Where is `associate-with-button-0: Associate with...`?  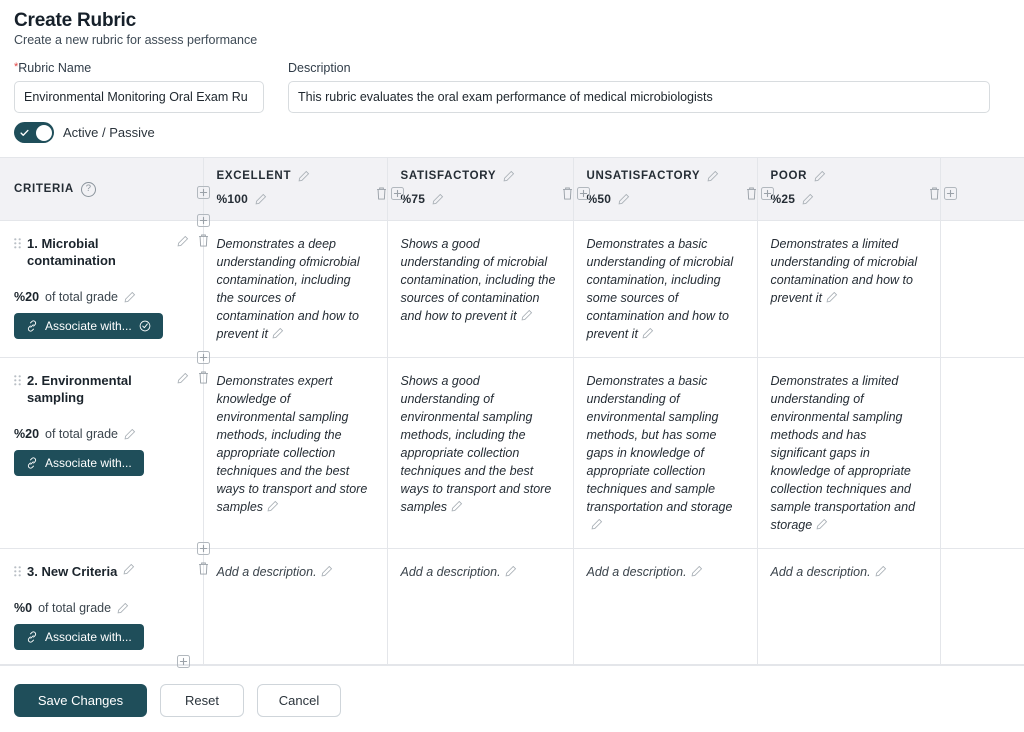
associate-with-button-0: Associate with... is located at coordinates (88, 326).